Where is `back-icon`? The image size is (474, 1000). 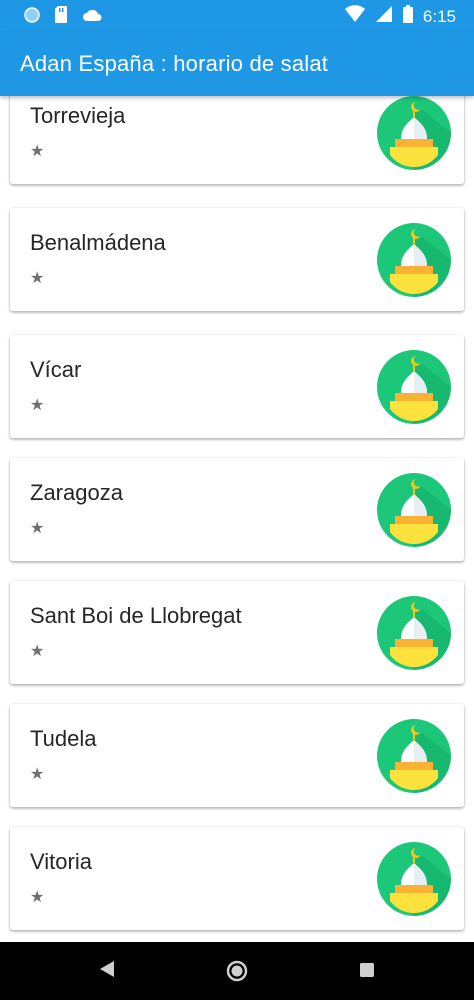
back-icon is located at coordinates (107, 971).